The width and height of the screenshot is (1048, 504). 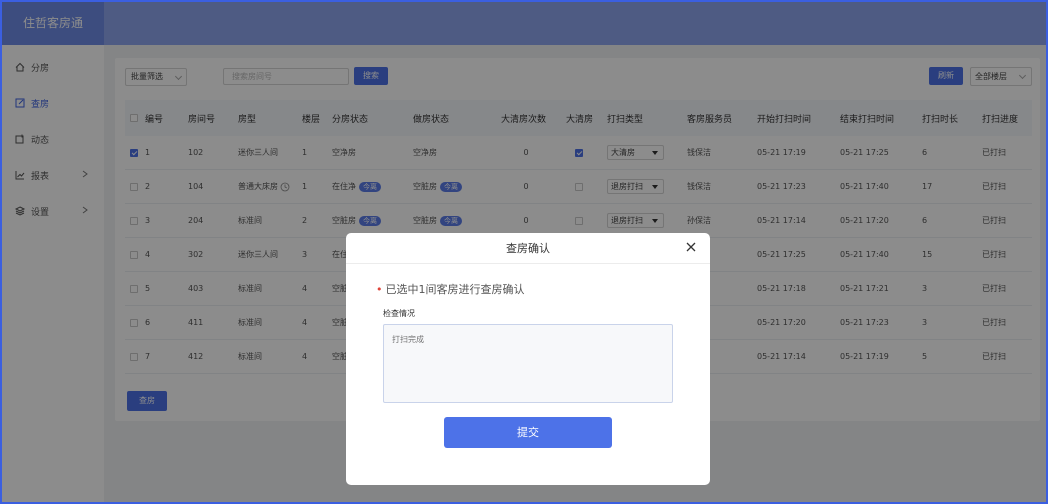 What do you see at coordinates (691, 247) in the screenshot?
I see `close-icon` at bounding box center [691, 247].